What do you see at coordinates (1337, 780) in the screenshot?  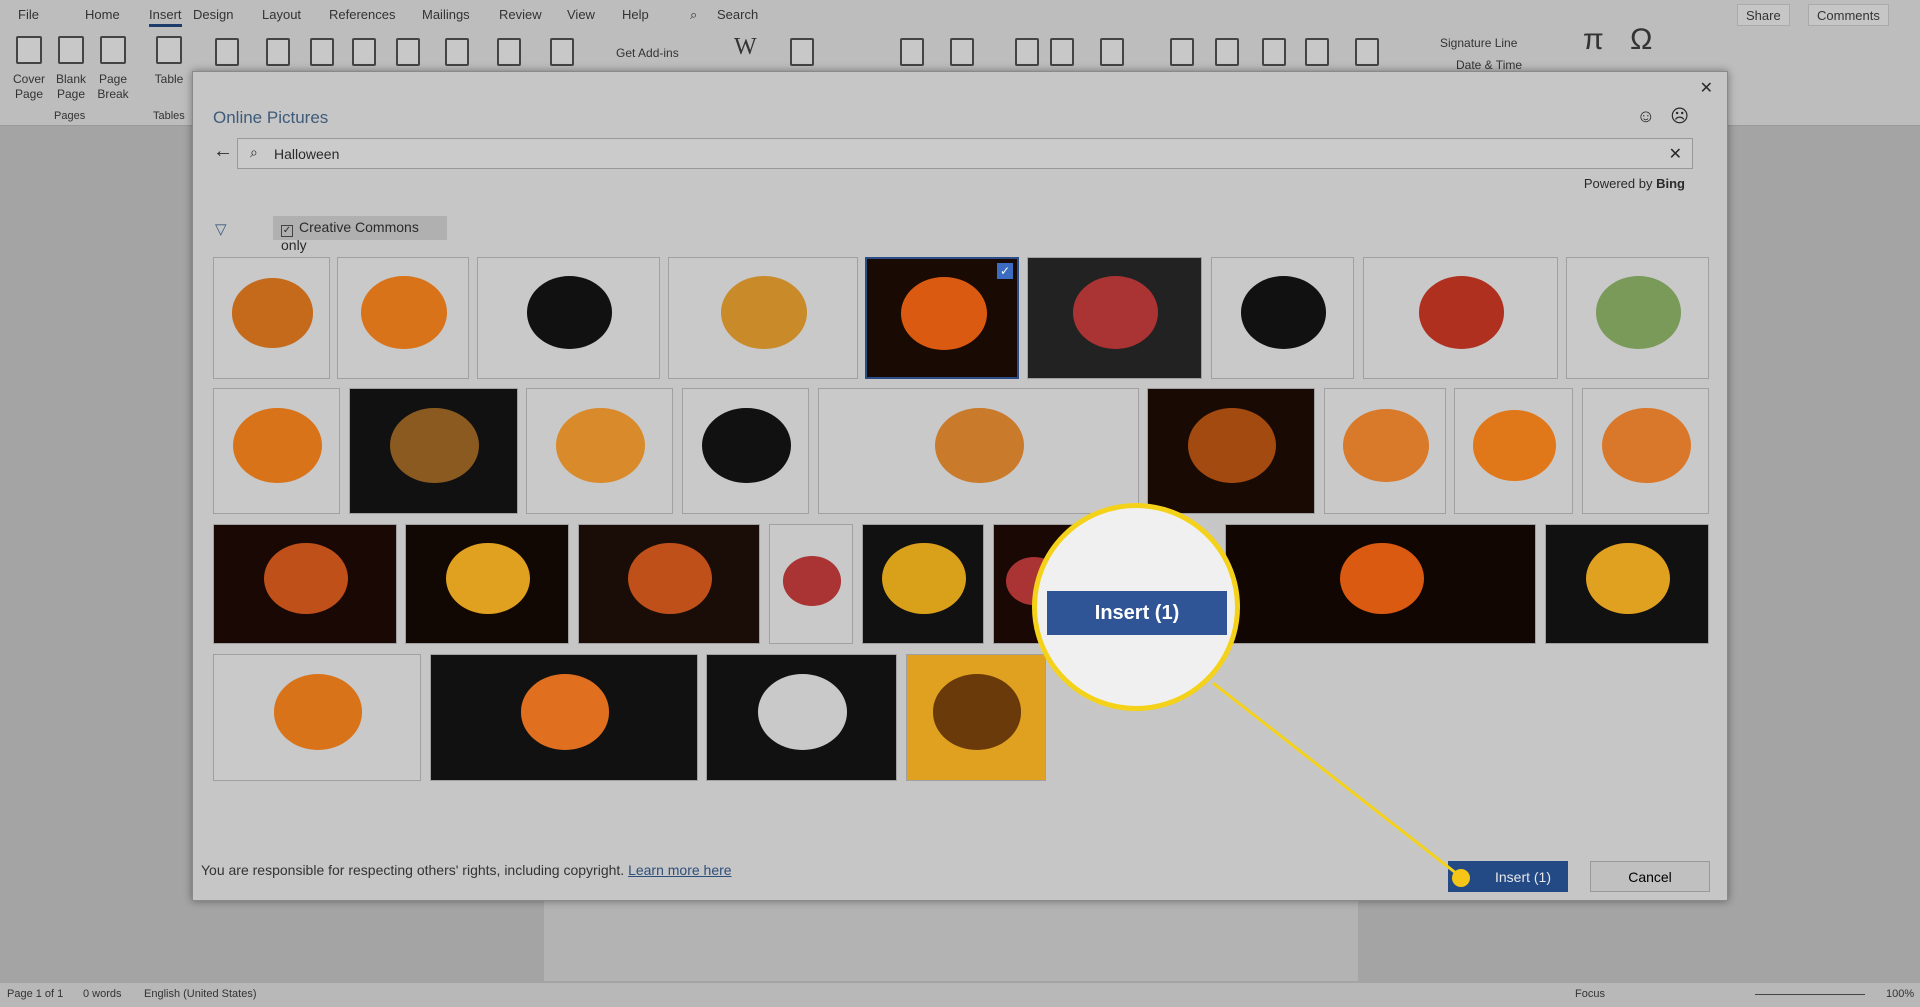 I see `callout-line` at bounding box center [1337, 780].